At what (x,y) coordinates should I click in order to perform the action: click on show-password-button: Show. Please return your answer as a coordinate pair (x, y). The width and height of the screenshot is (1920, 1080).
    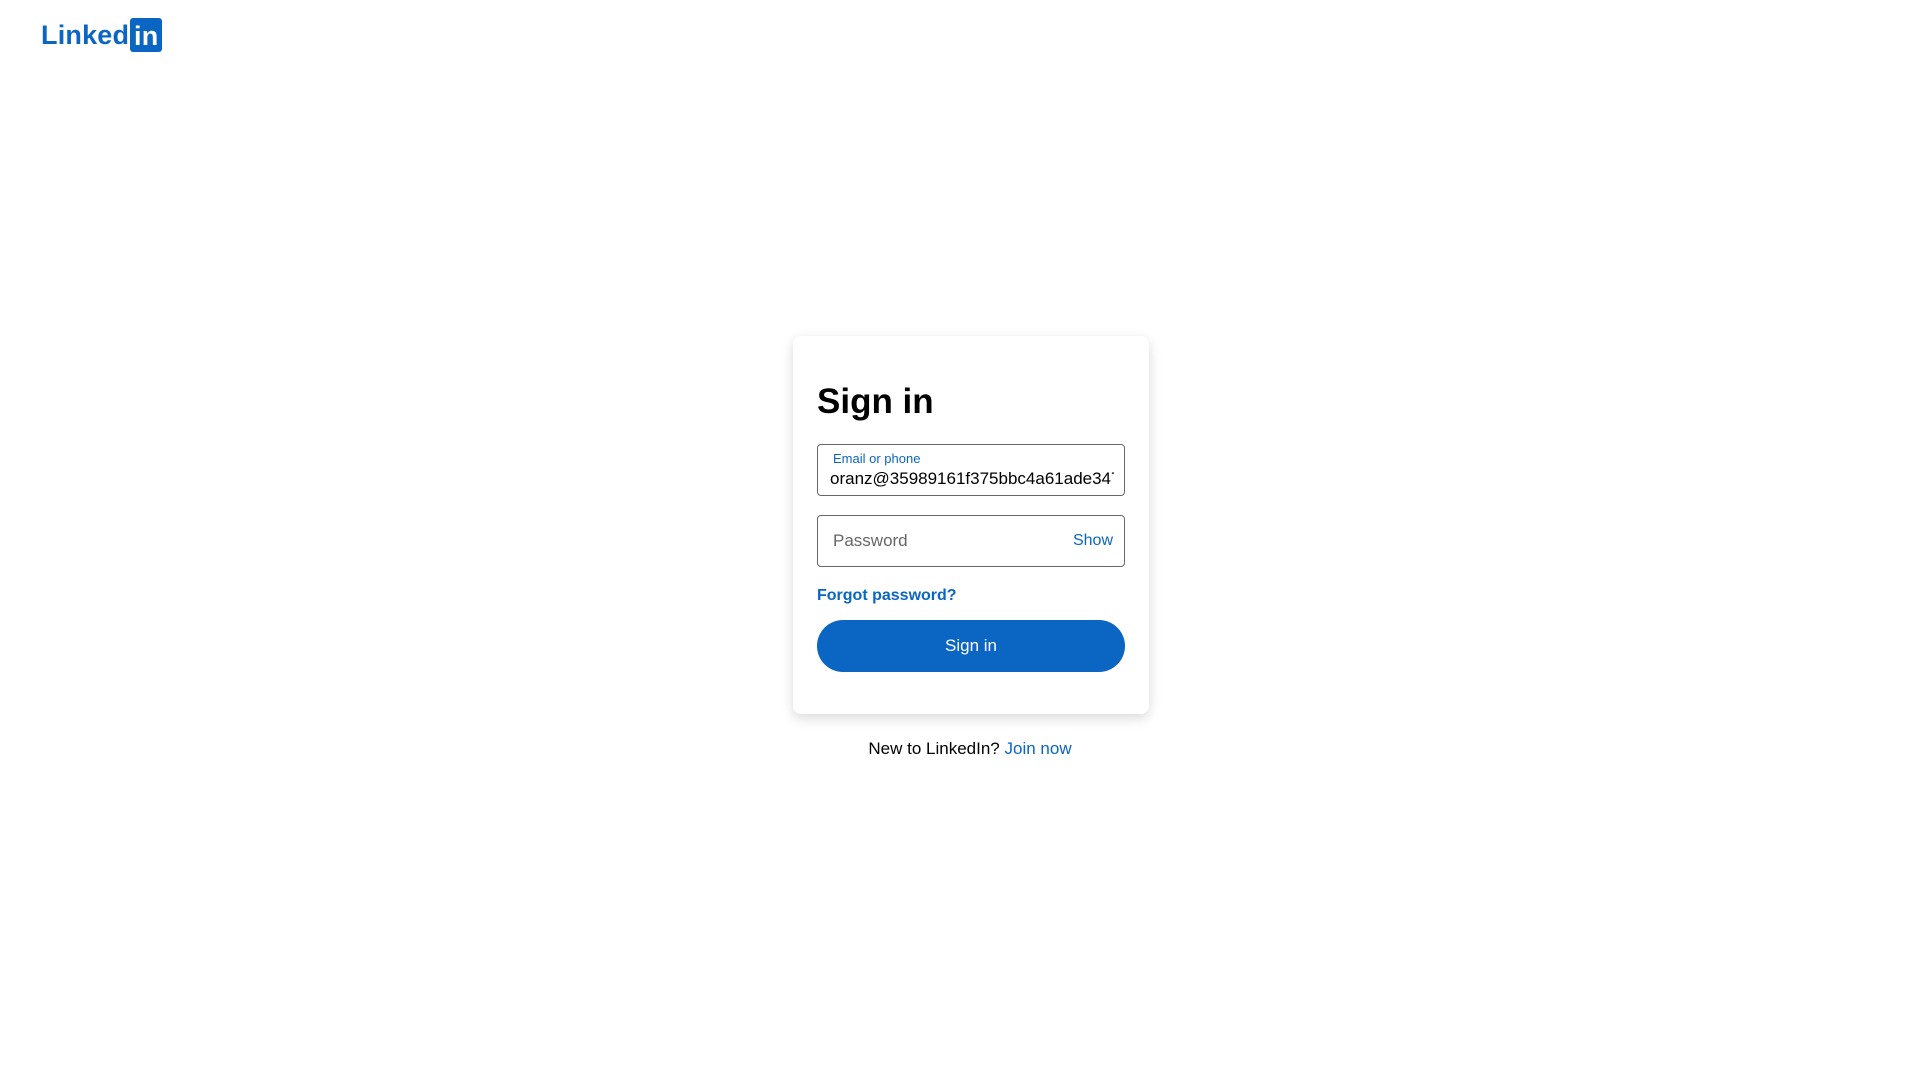
    Looking at the image, I should click on (1093, 541).